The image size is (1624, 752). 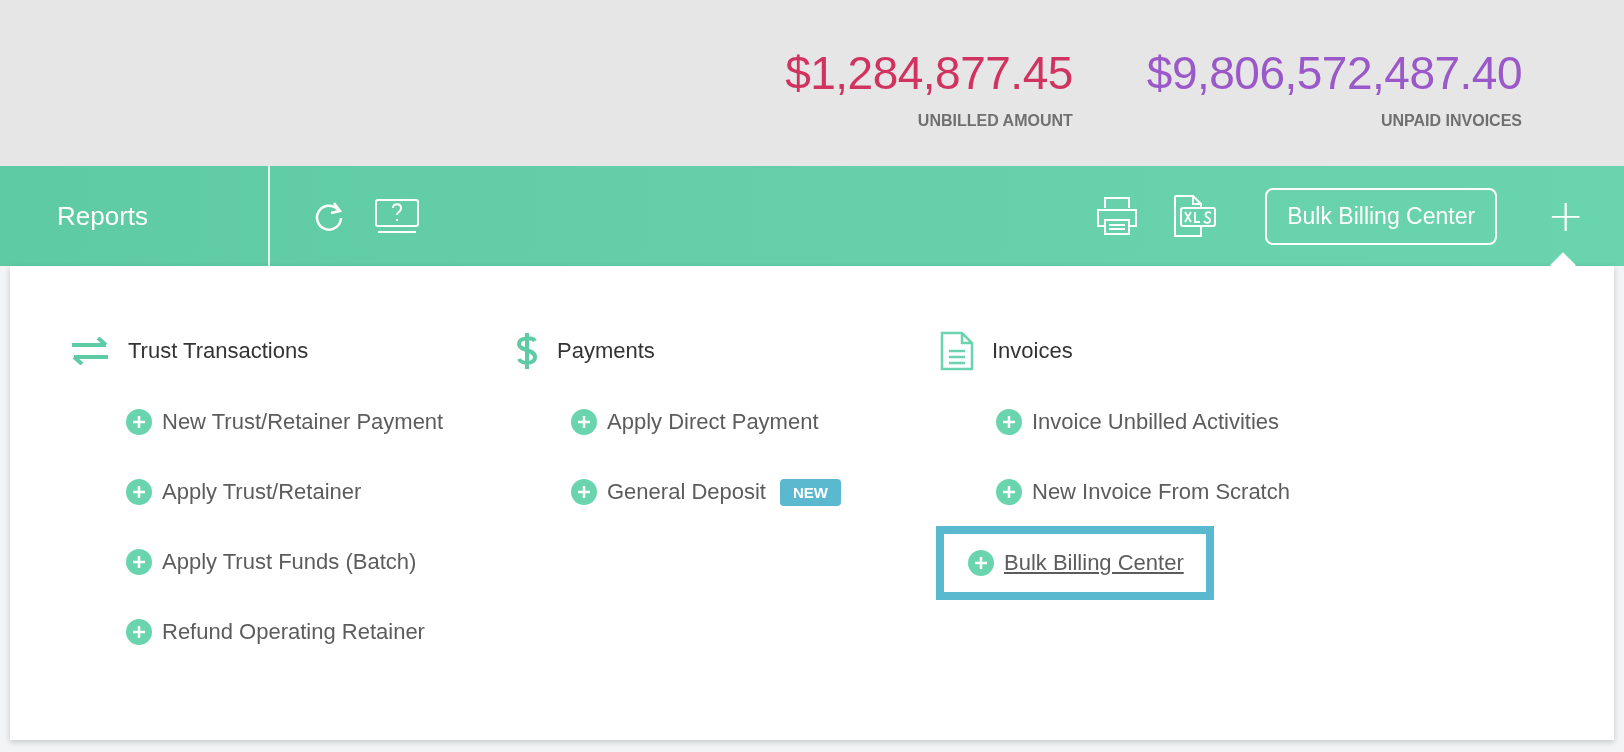 I want to click on amount-value: $9,806,572,487.40, so click(x=1334, y=73).